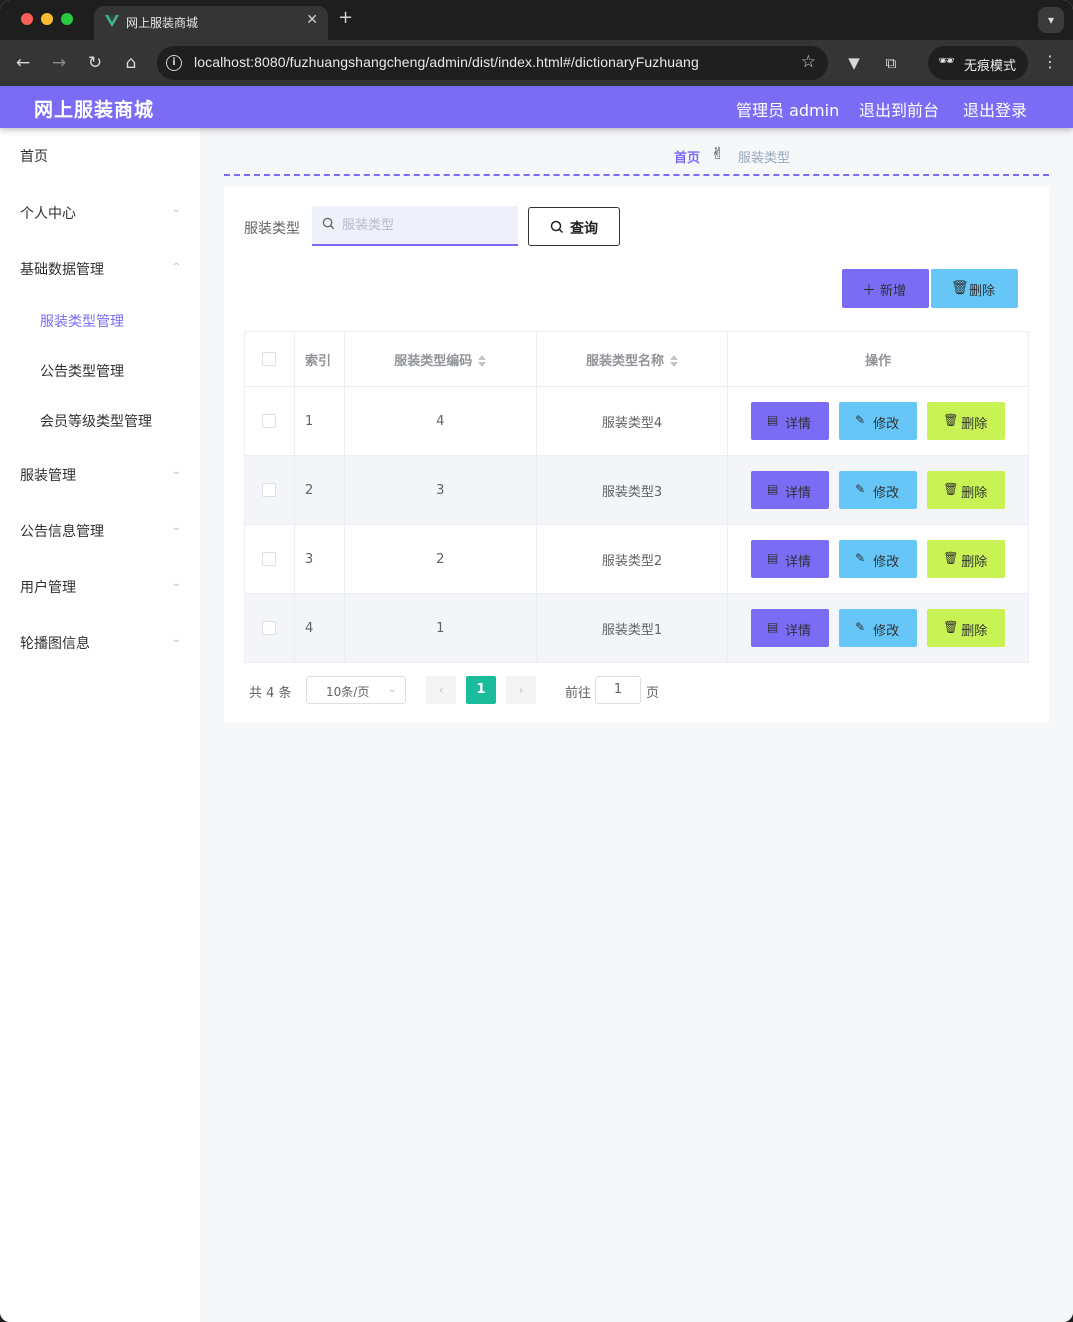  I want to click on batch-delete-button: 🗑 删除, so click(974, 288).